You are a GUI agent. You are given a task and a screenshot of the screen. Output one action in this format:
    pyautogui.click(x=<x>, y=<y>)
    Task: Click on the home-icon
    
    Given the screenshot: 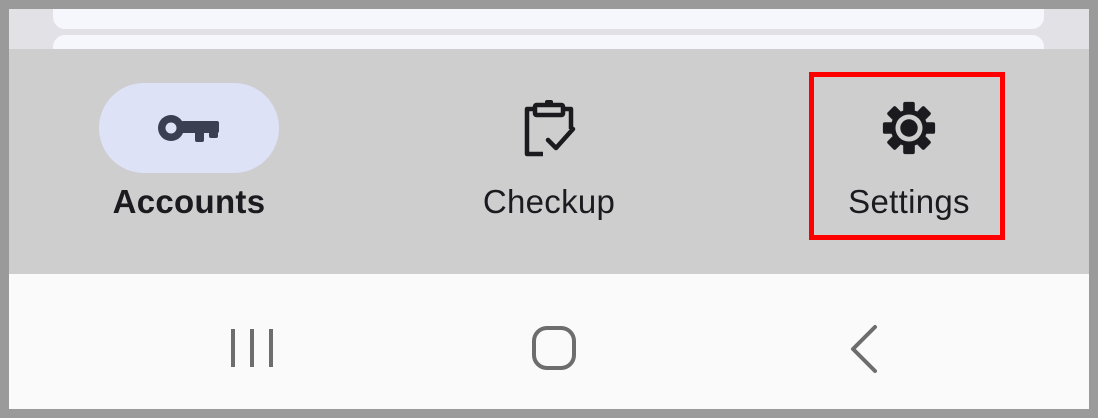 What is the action you would take?
    pyautogui.click(x=554, y=348)
    